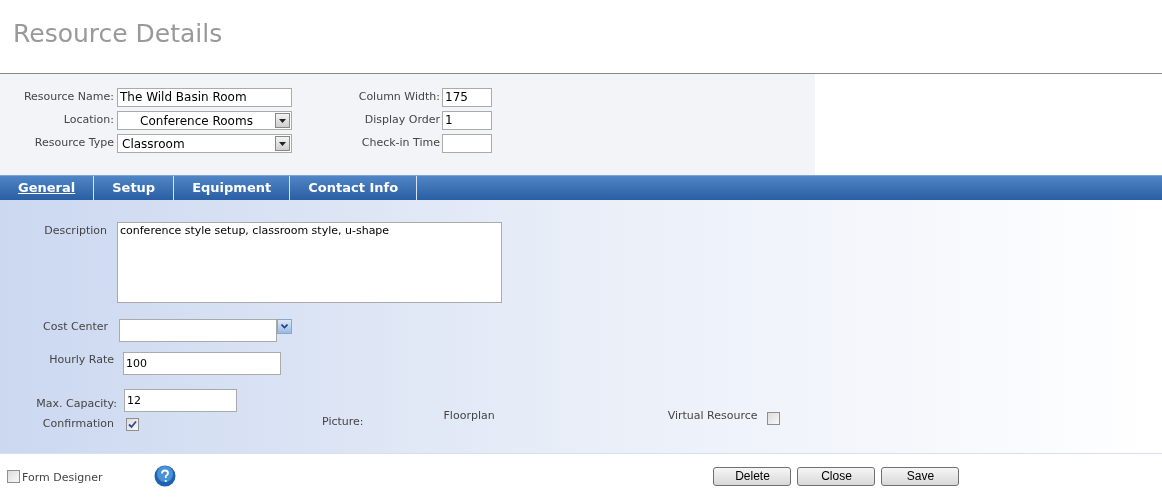 Image resolution: width=1162 pixels, height=499 pixels. Describe the element at coordinates (204, 97) in the screenshot. I see `input-field: The Wild Basin Room` at that location.